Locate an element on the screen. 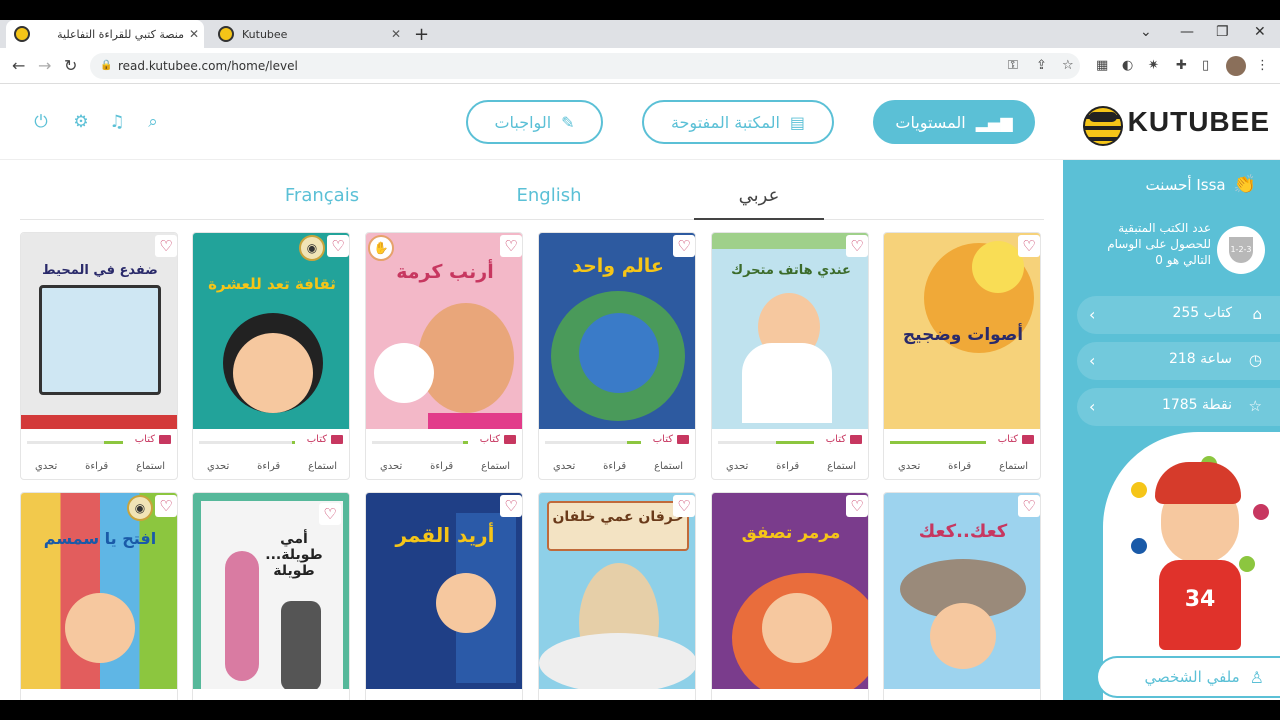 The width and height of the screenshot is (1280, 720). puzzle-icon: ✚ is located at coordinates (1181, 65).